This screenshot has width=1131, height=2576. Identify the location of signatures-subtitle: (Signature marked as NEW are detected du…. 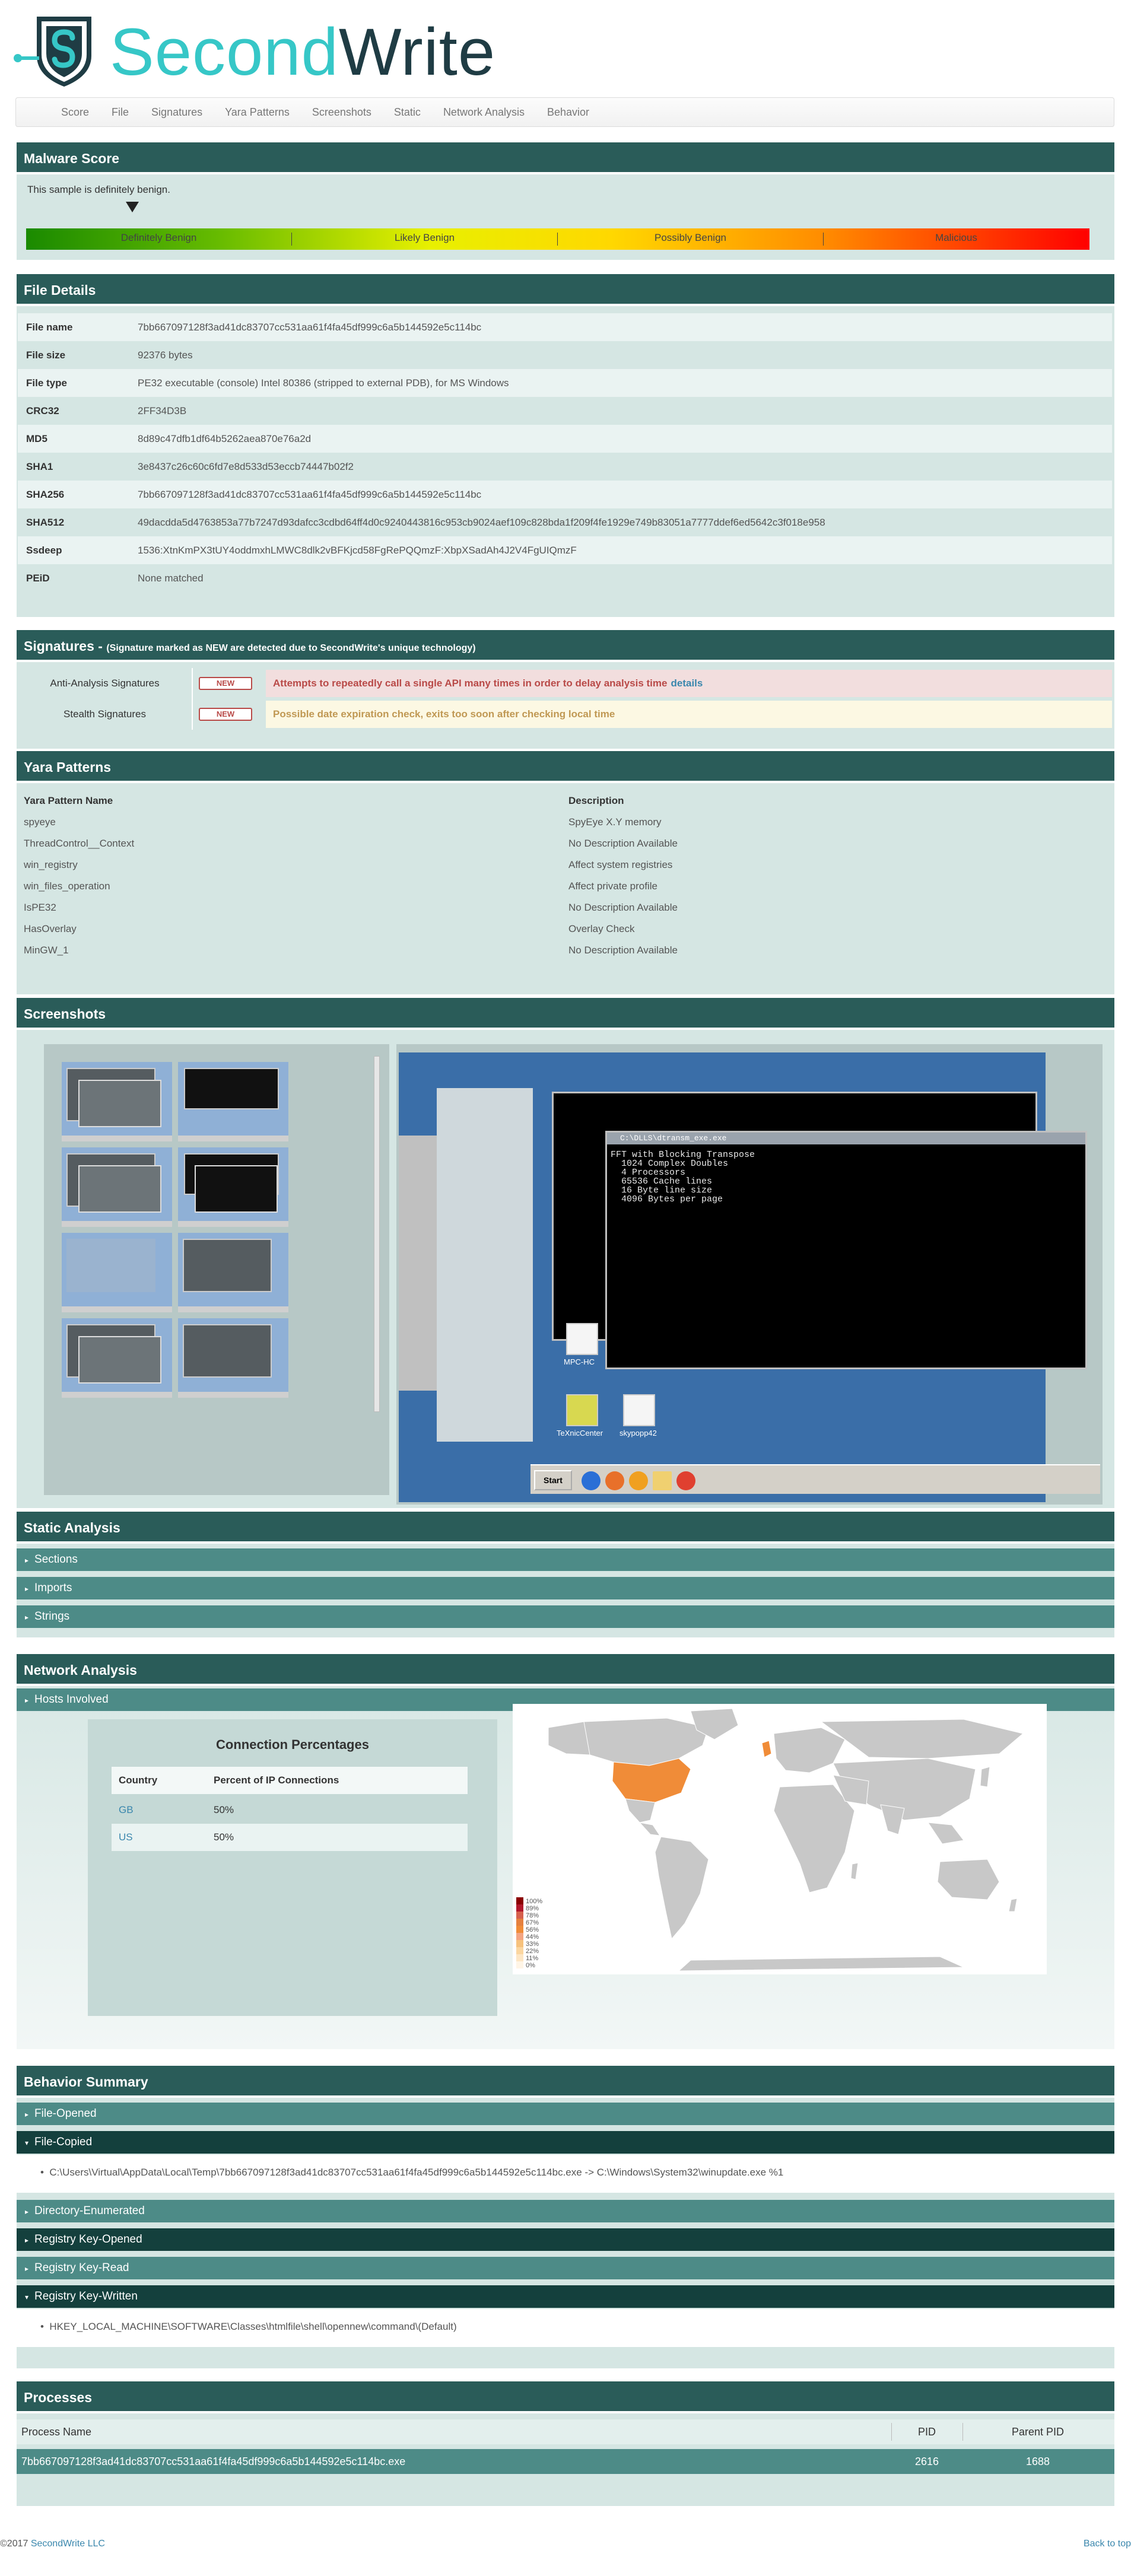
(291, 648).